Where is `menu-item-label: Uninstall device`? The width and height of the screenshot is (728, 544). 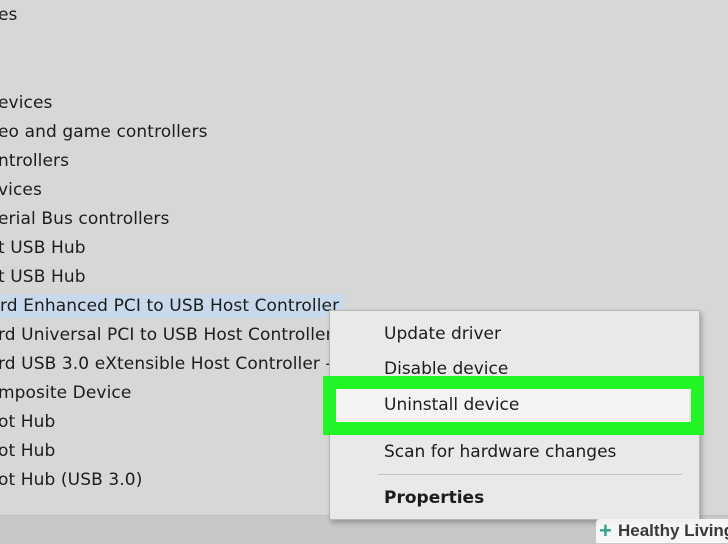 menu-item-label: Uninstall device is located at coordinates (452, 405).